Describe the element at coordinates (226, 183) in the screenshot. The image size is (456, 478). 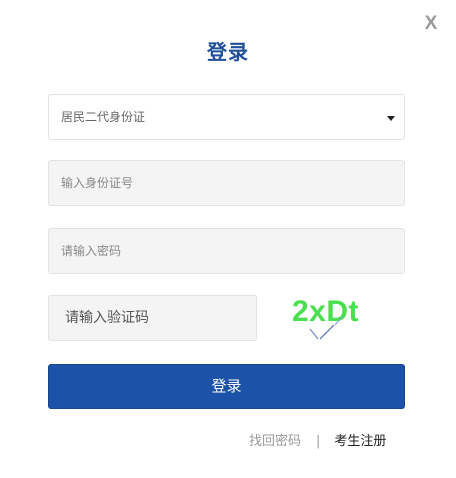
I see `id-number-input: 输入身份证号` at that location.